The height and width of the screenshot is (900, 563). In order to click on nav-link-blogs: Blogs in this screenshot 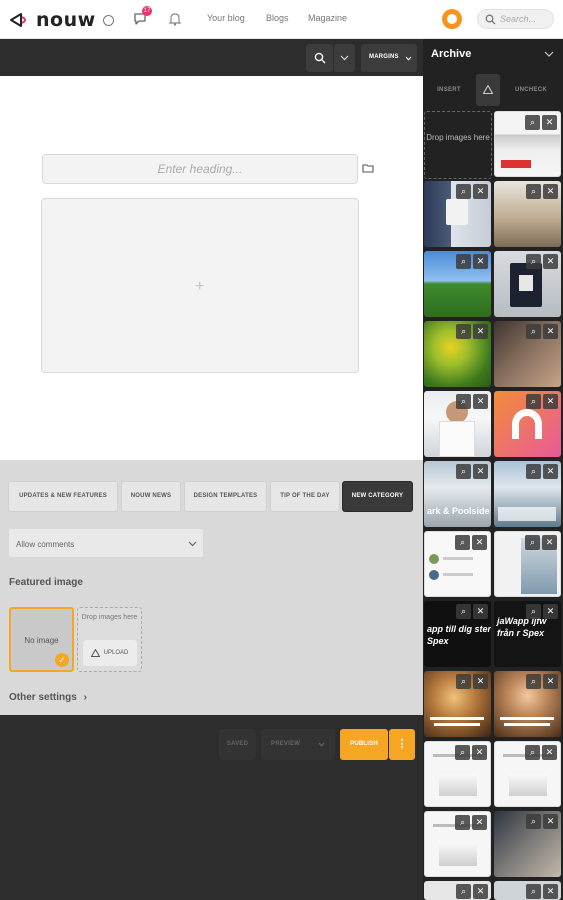, I will do `click(277, 18)`.